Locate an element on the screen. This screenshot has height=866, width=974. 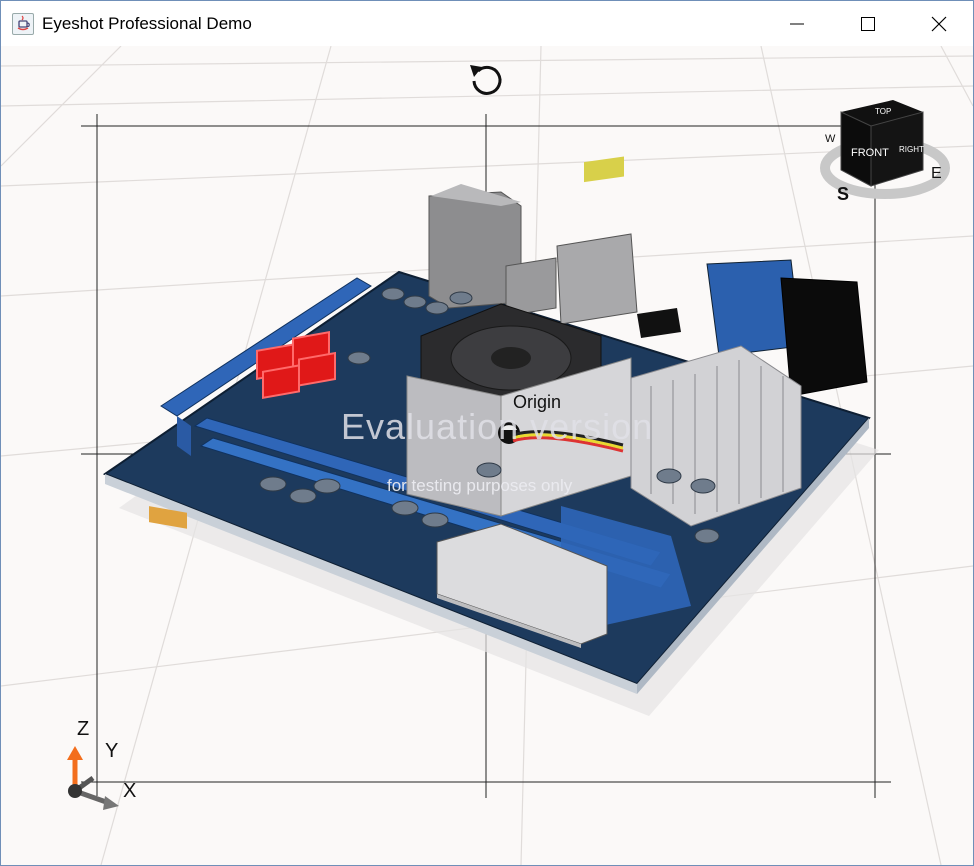
origin-label: Origin is located at coordinates (537, 402).